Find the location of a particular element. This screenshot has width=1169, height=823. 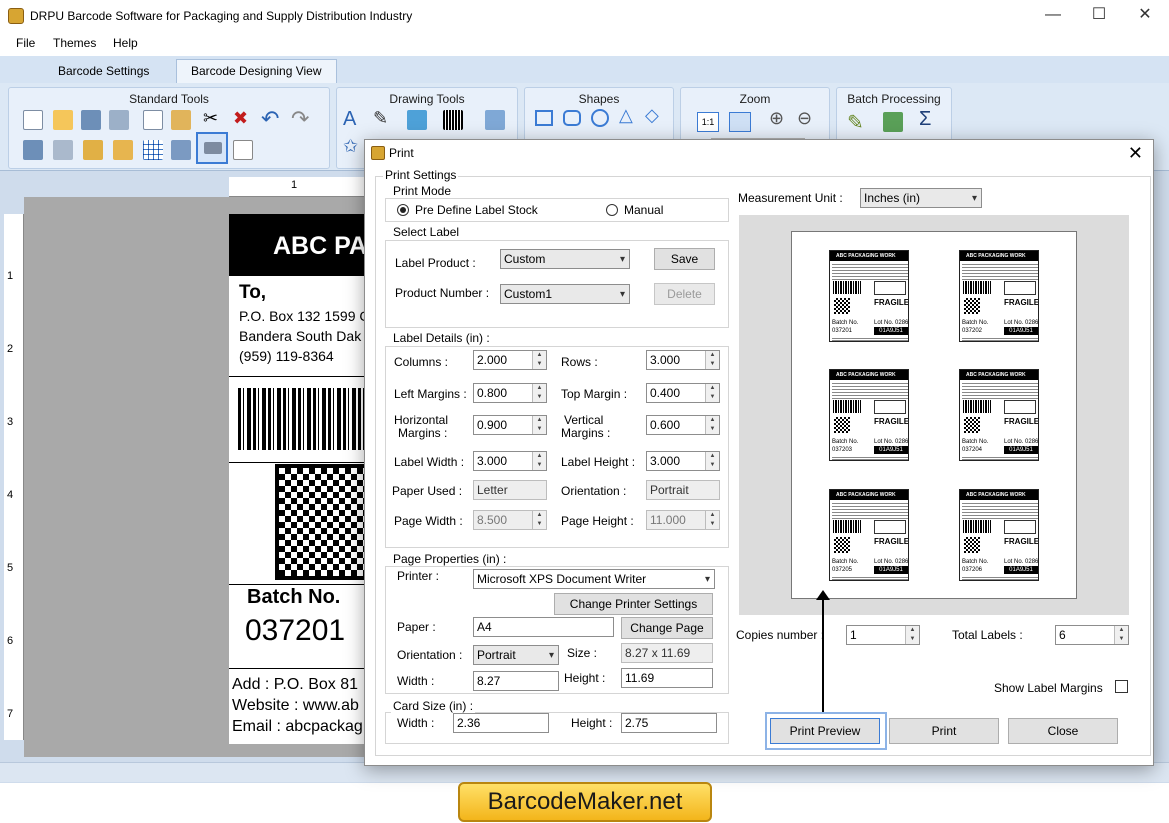

radio-manual is located at coordinates (612, 210).